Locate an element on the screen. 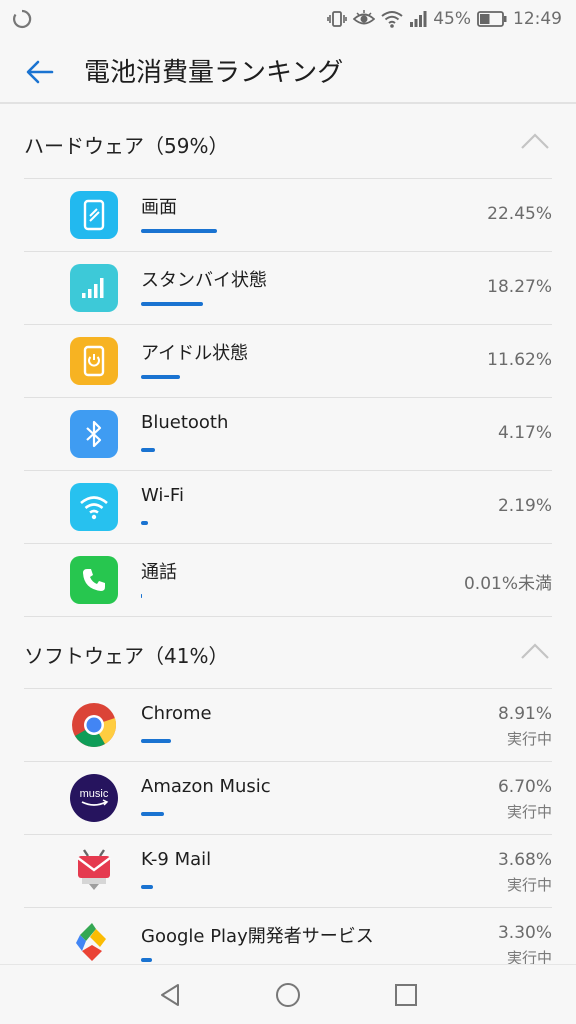 This screenshot has height=1024, width=576. list-item-wifi: Wi-Fi 2.19% is located at coordinates (288, 506).